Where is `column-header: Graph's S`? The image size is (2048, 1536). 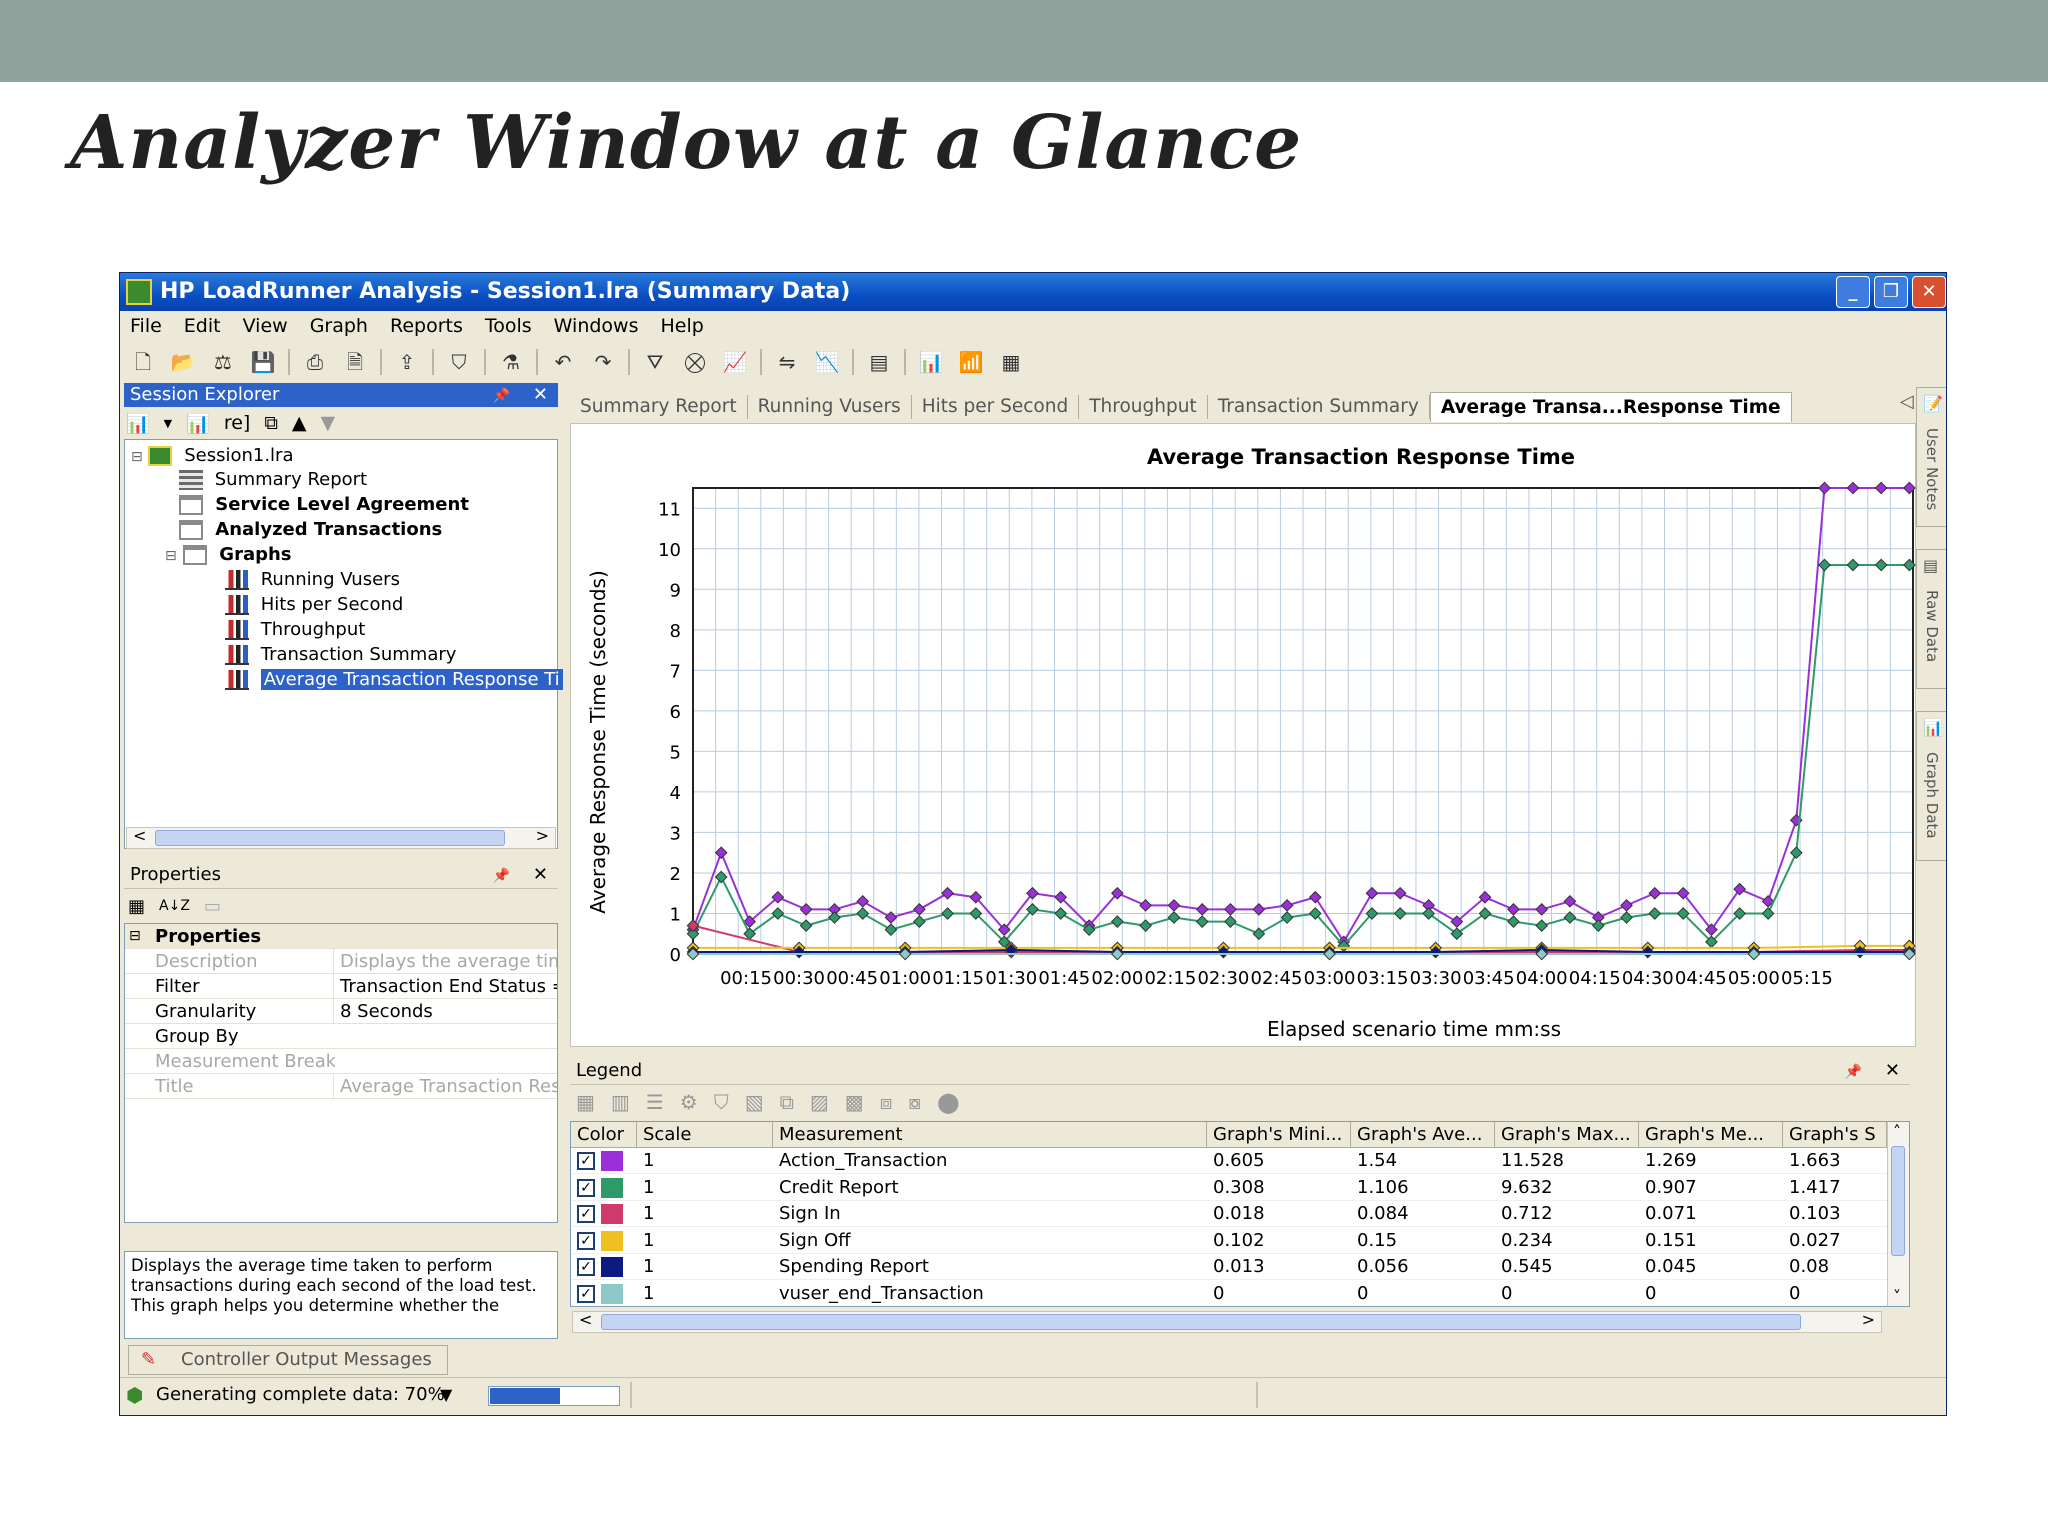
column-header: Graph's S is located at coordinates (1835, 1135).